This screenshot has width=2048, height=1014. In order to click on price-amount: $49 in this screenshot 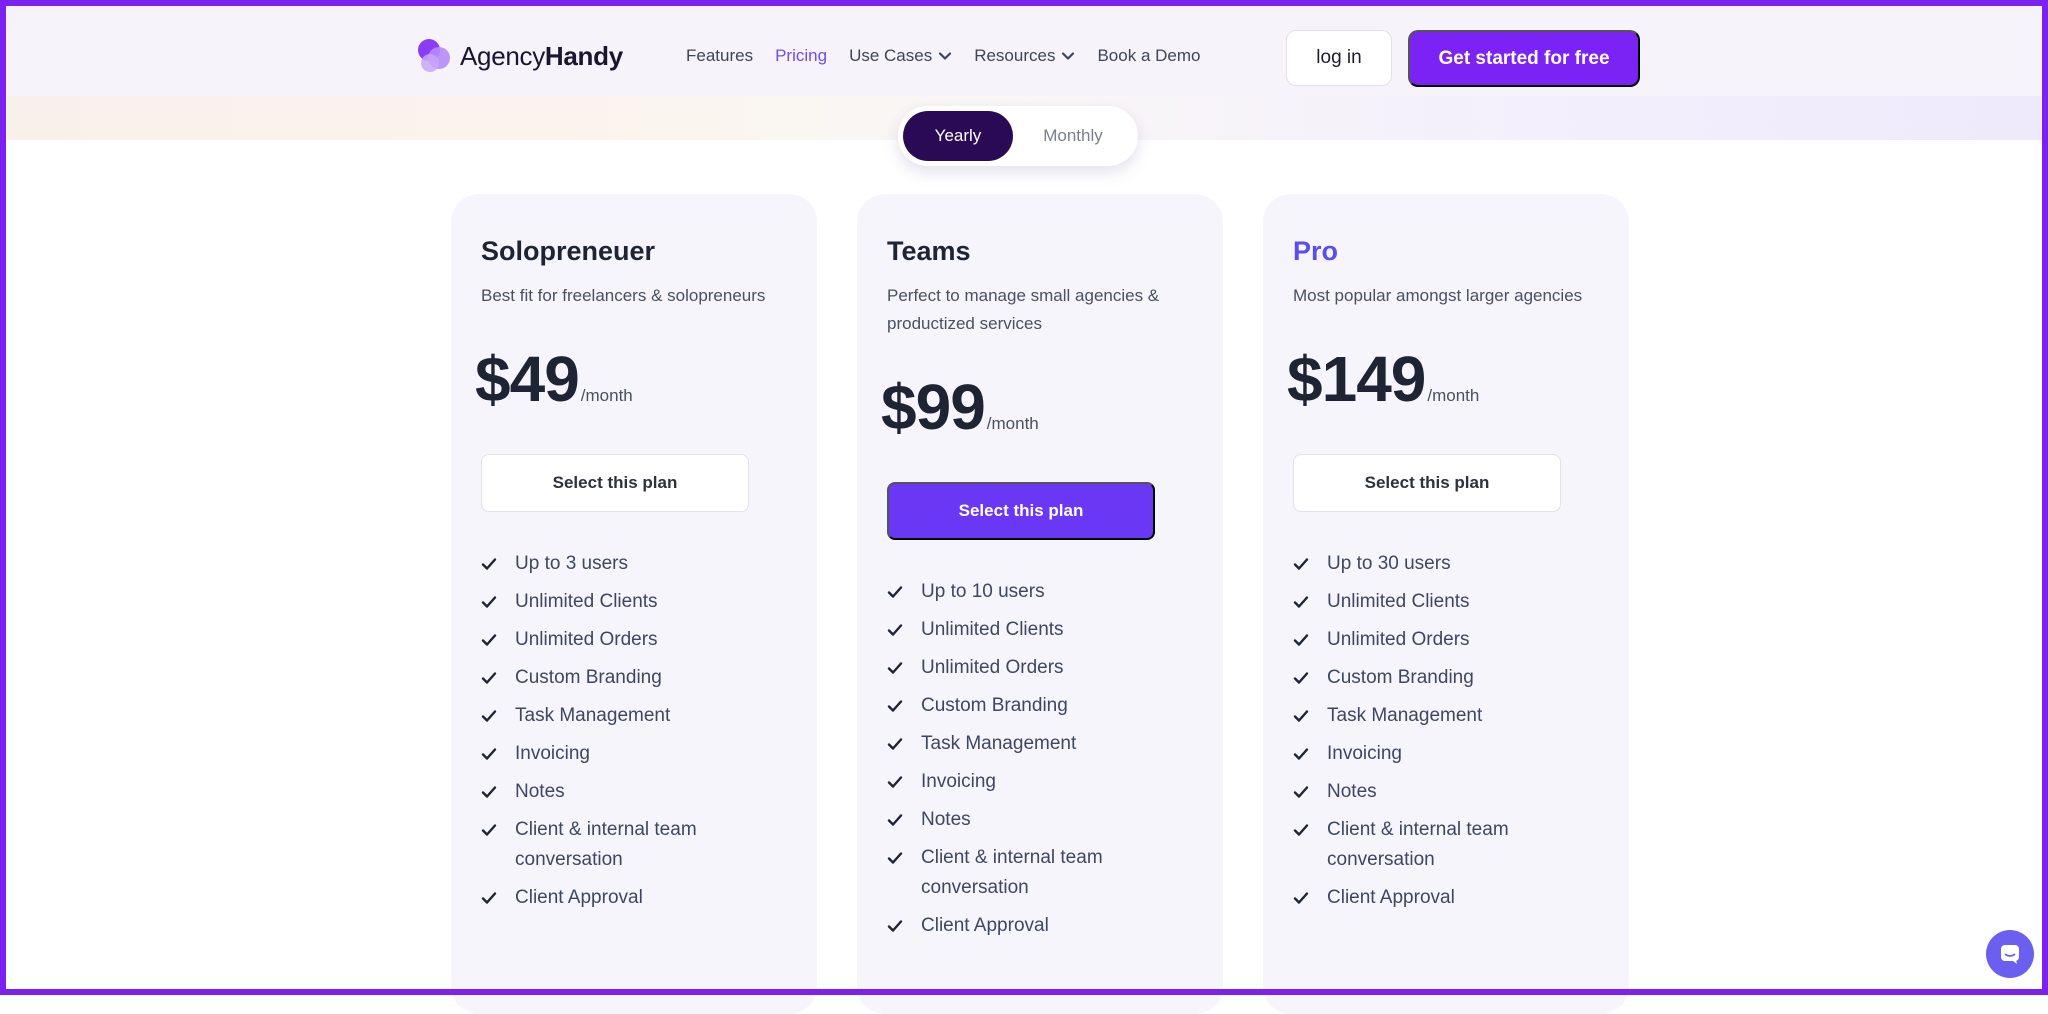, I will do `click(527, 379)`.